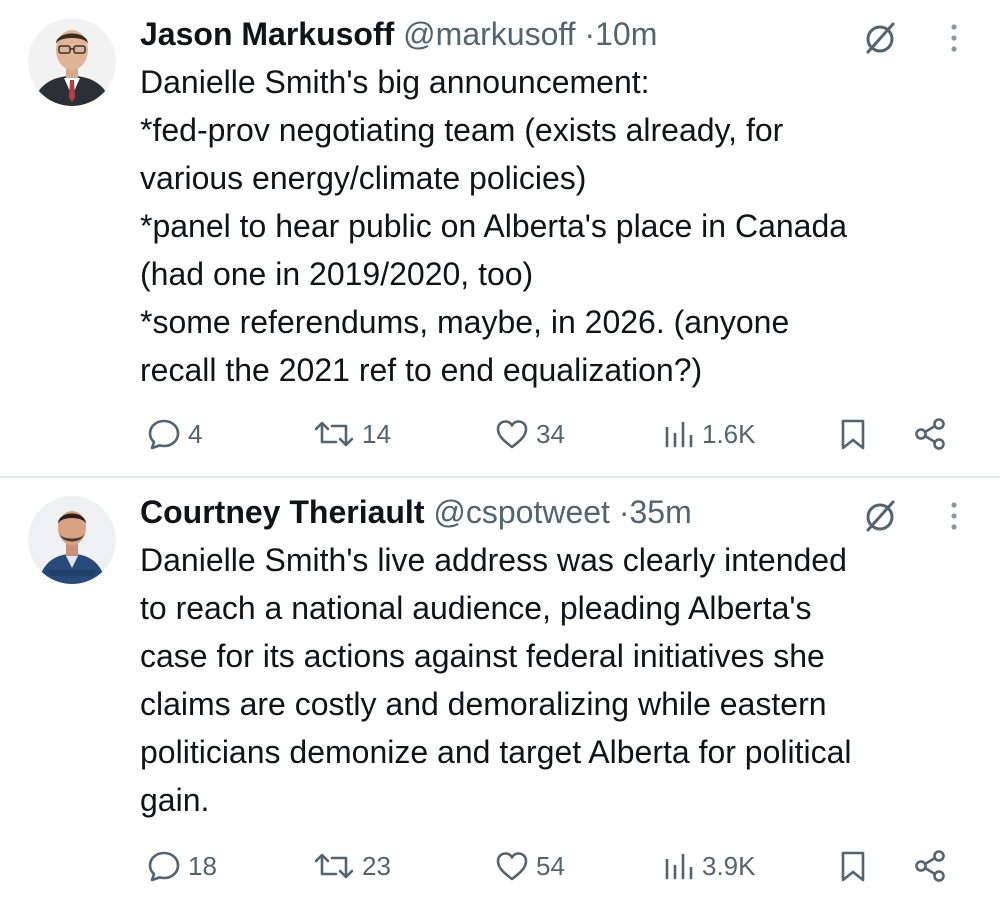 This screenshot has height=920, width=1000. Describe the element at coordinates (660, 512) in the screenshot. I see `timestamp: 35m` at that location.